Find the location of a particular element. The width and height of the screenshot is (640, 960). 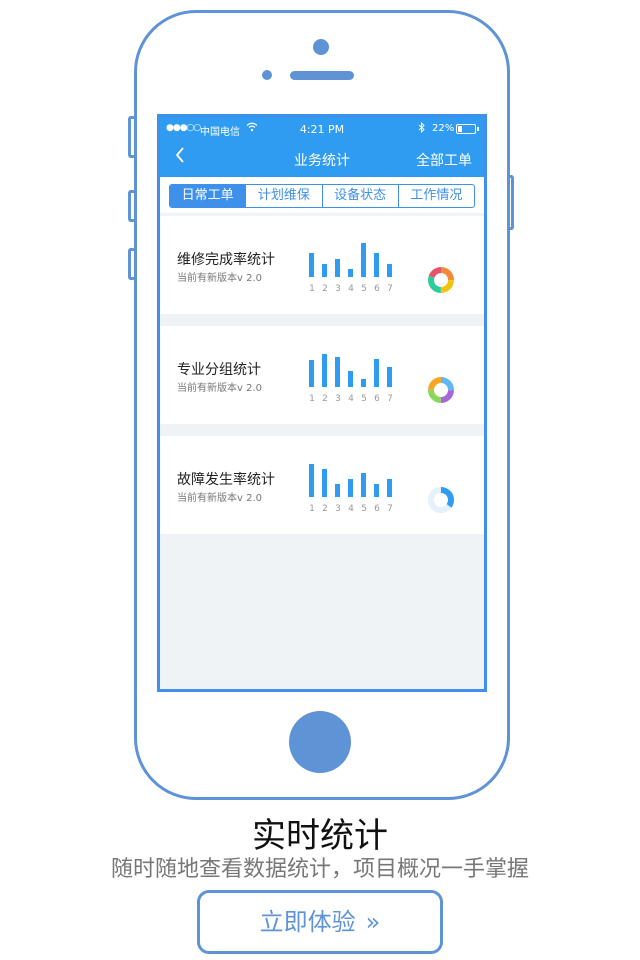

segmented-tabs: 日常工单 计划维保 设备状态 工作情况 is located at coordinates (322, 196).